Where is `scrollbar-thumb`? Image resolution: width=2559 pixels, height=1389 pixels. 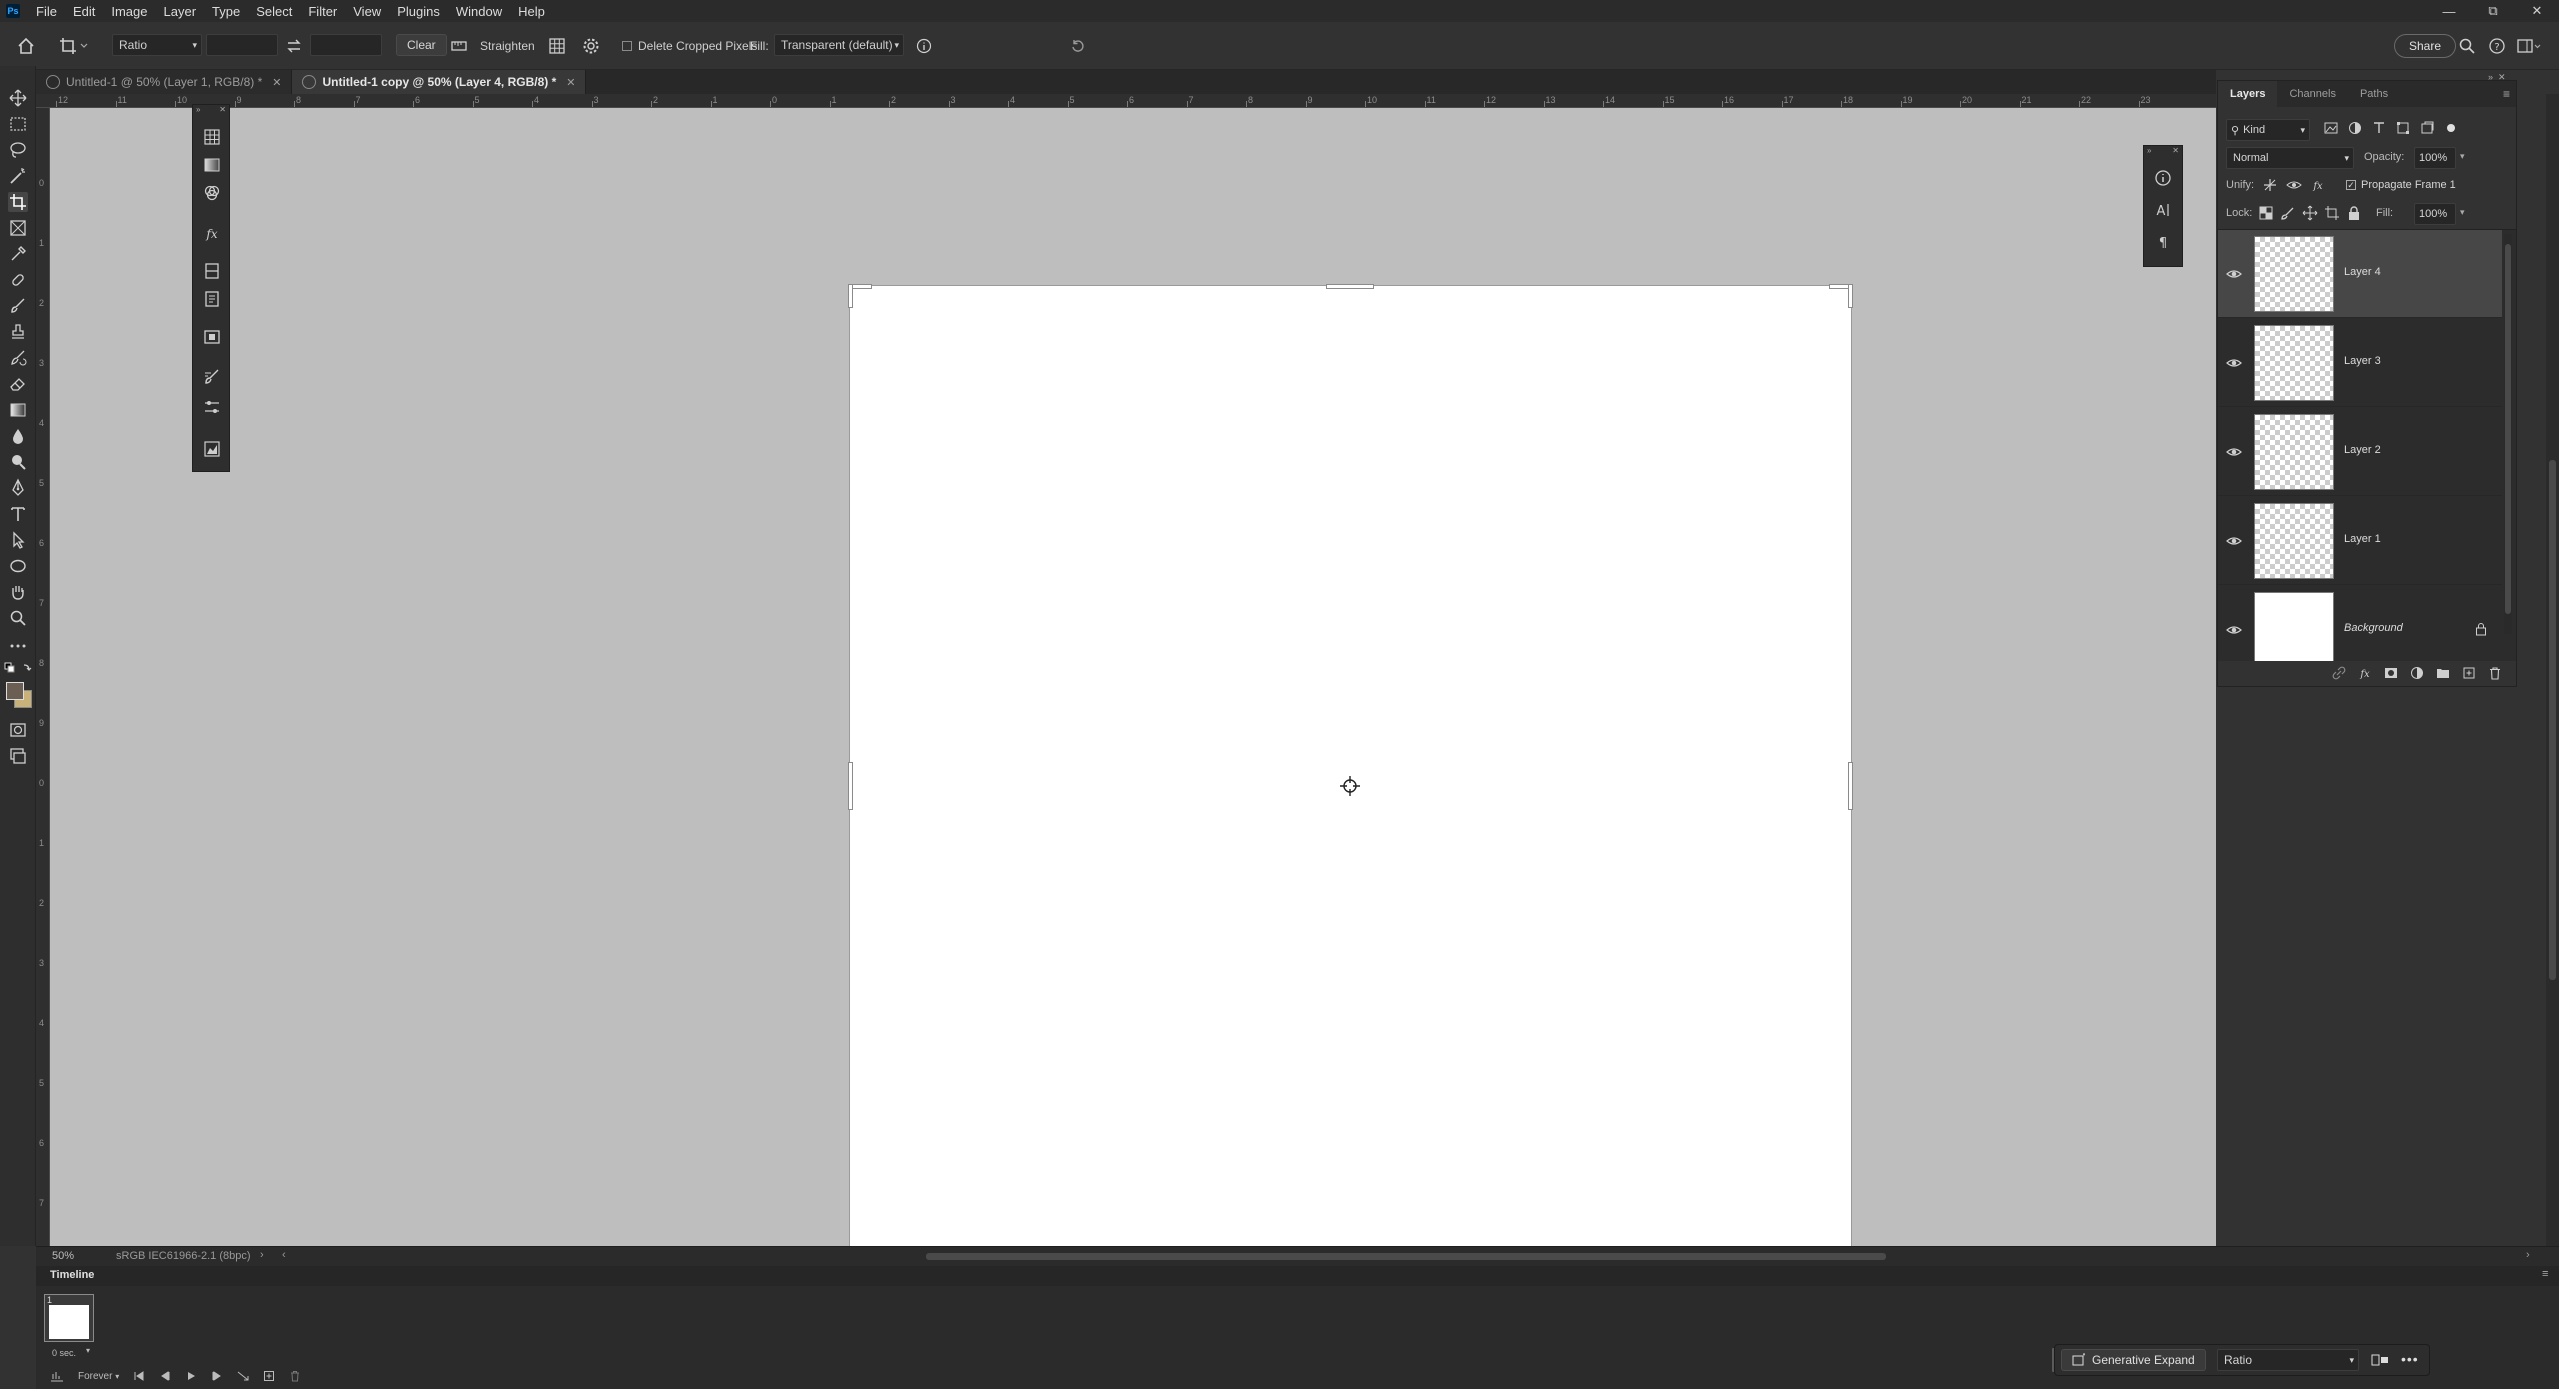 scrollbar-thumb is located at coordinates (2508, 429).